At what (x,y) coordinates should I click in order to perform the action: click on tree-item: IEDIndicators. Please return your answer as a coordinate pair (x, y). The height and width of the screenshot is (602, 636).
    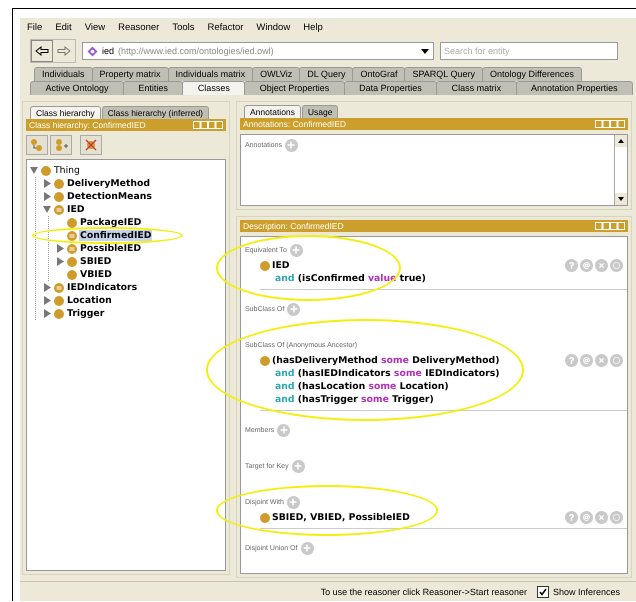
    Looking at the image, I should click on (102, 287).